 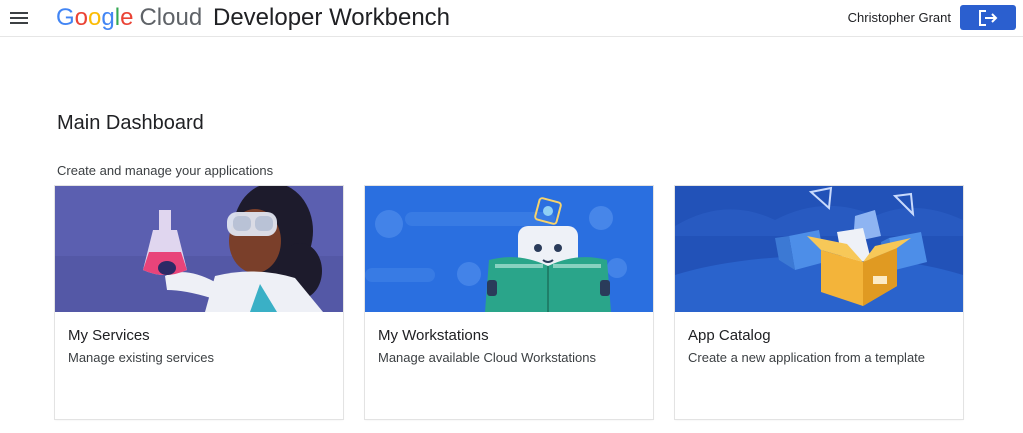 What do you see at coordinates (899, 17) in the screenshot?
I see `user-name: Christopher Grant` at bounding box center [899, 17].